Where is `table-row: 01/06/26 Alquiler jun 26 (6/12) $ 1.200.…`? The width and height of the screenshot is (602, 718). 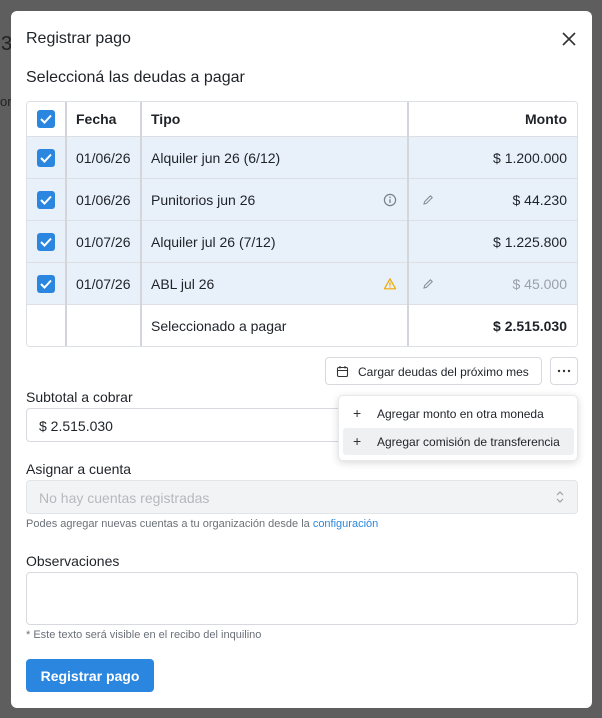
table-row: 01/06/26 Alquiler jun 26 (6/12) $ 1.200.… is located at coordinates (302, 158).